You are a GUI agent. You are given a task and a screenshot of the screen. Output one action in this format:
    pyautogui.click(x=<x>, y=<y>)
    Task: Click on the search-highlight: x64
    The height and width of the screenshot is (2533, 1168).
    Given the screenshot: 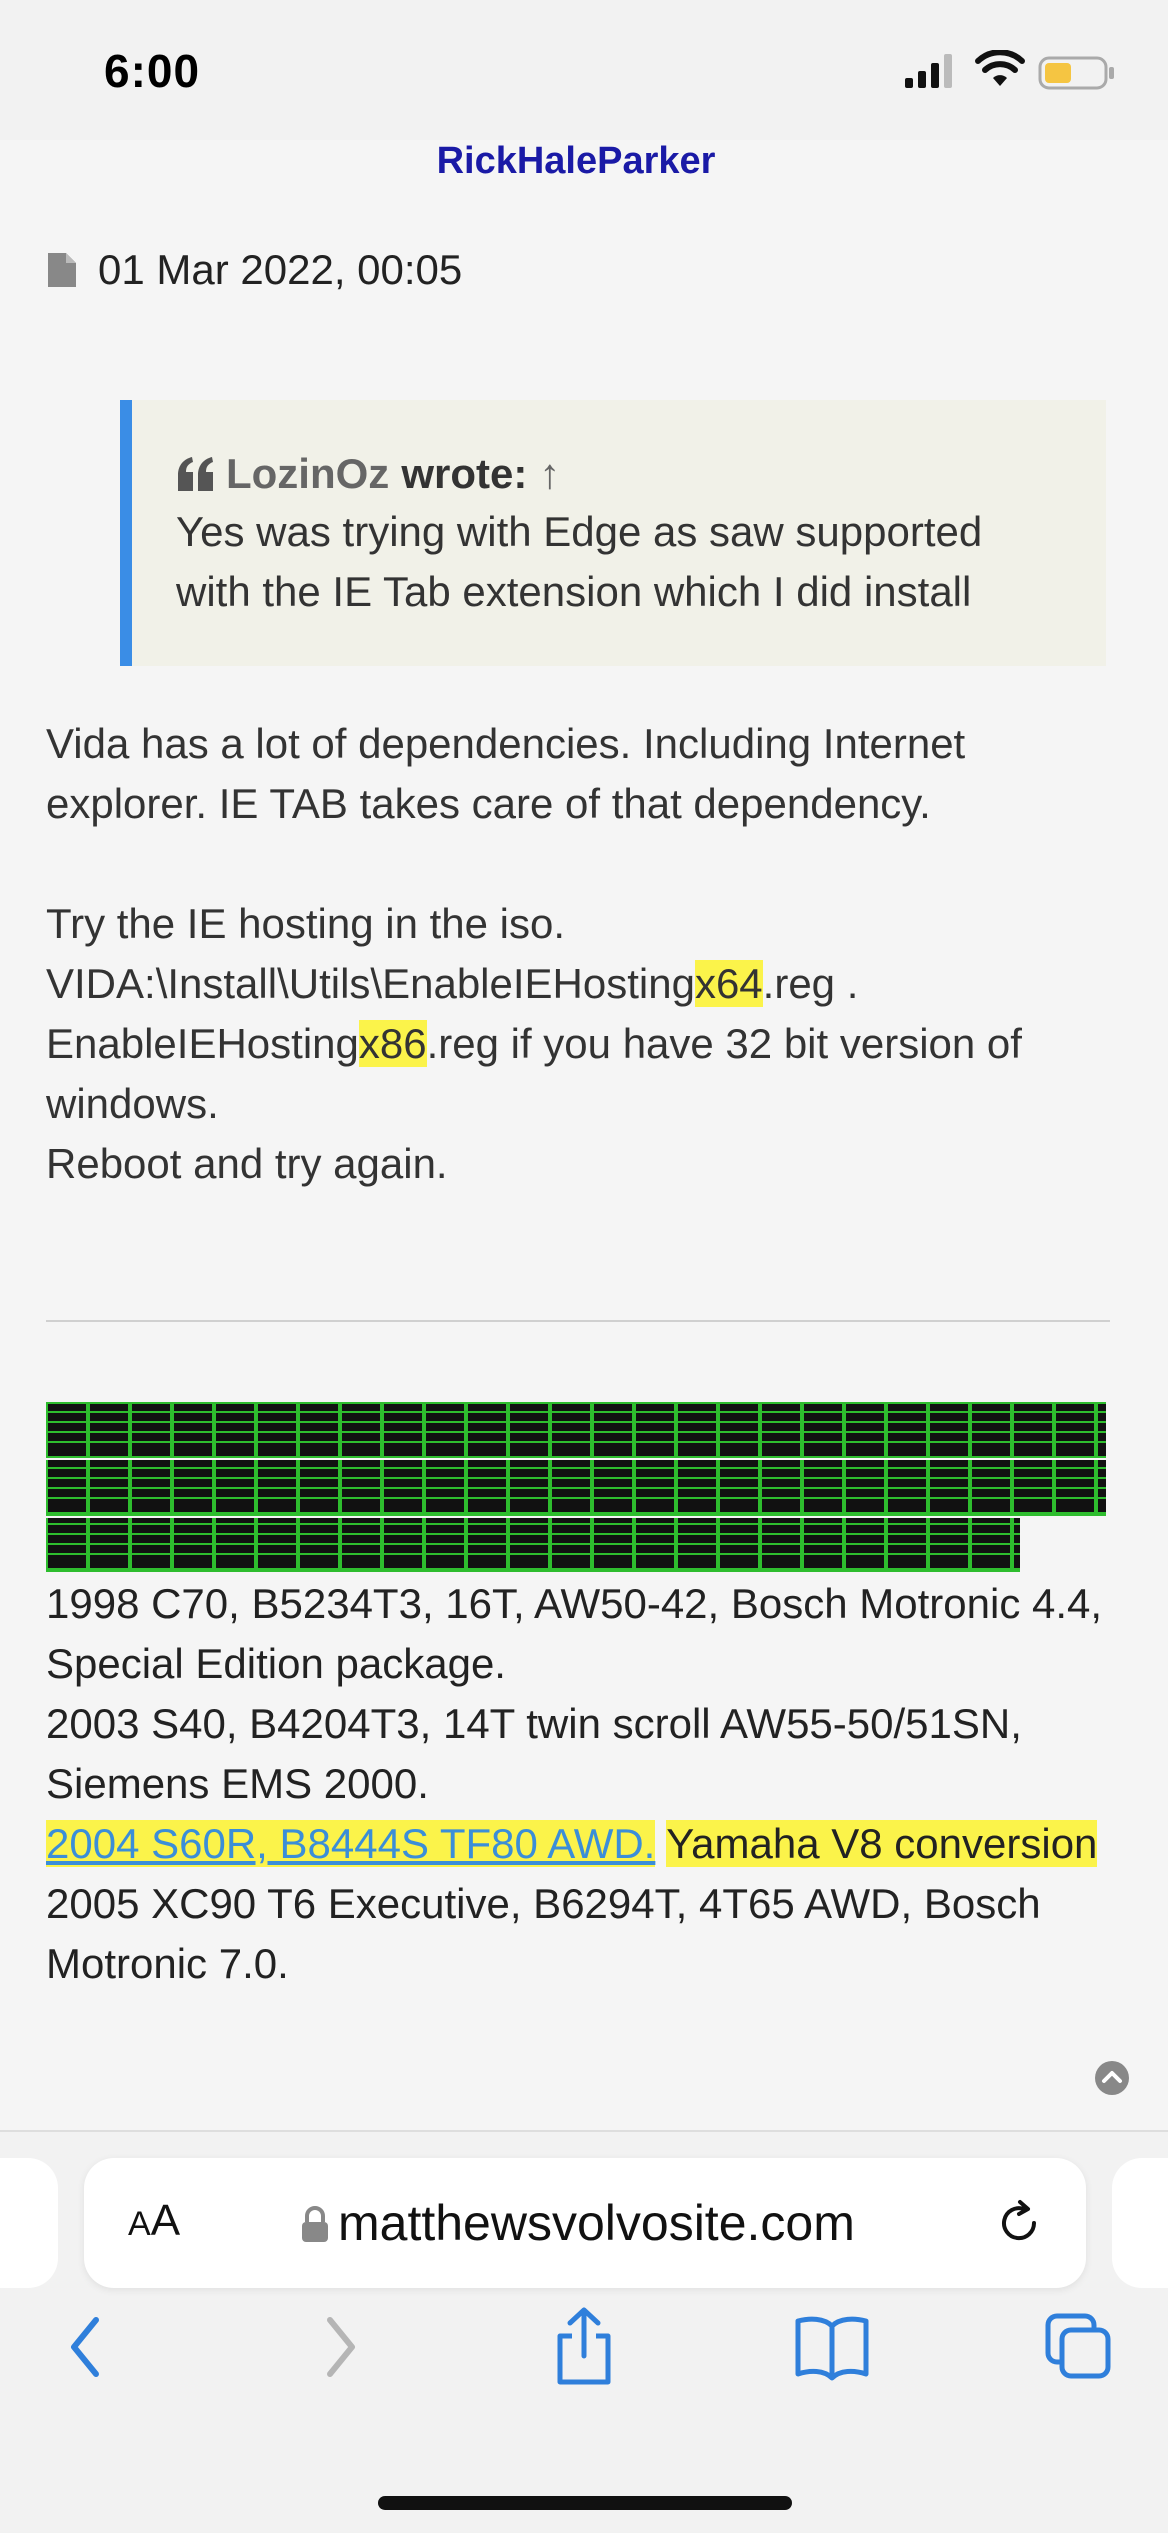 What is the action you would take?
    pyautogui.click(x=728, y=983)
    